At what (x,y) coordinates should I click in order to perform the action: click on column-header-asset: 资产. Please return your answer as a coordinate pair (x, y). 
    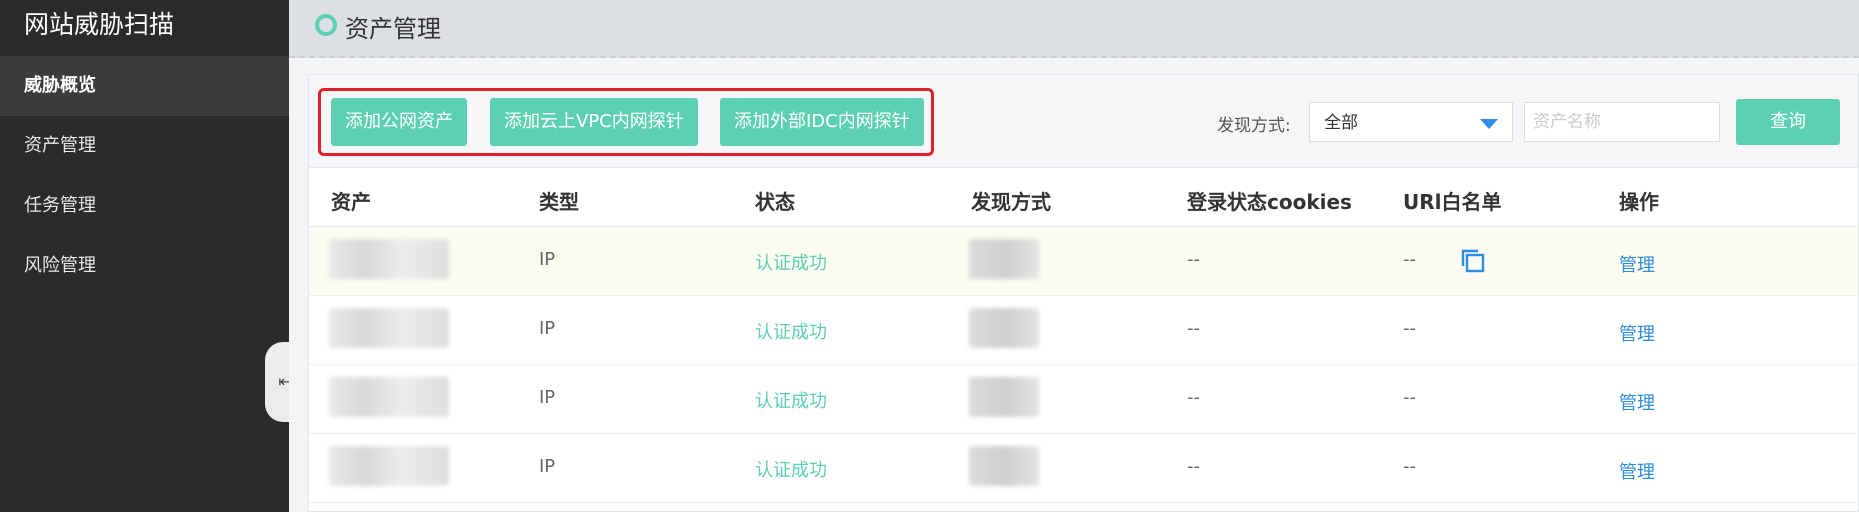
    Looking at the image, I should click on (351, 202).